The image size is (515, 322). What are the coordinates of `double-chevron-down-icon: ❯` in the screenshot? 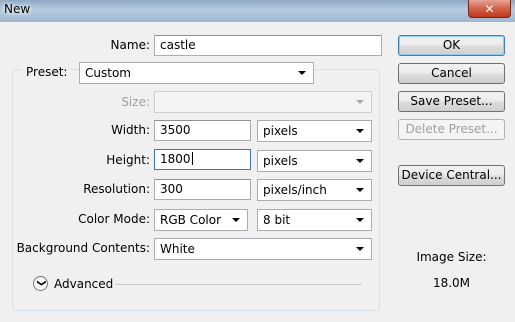 It's located at (40, 283).